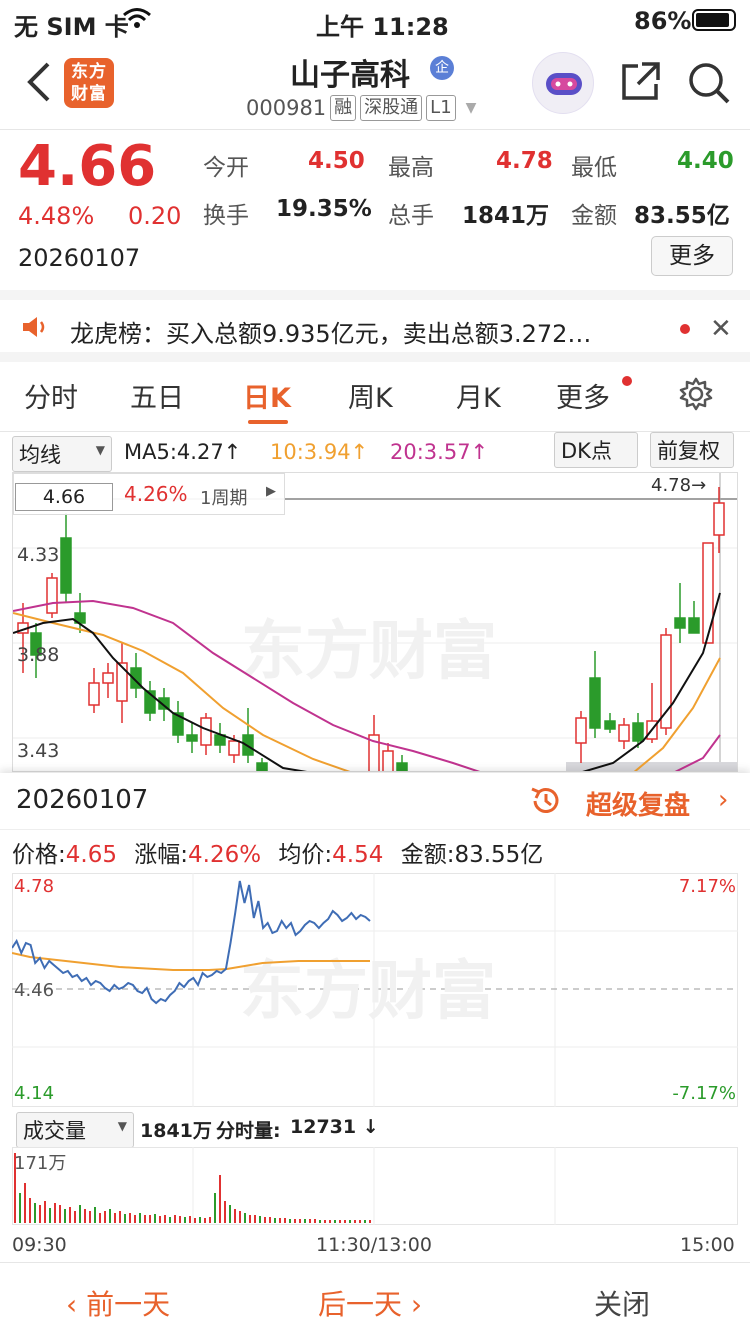 Image resolution: width=750 pixels, height=1334 pixels. What do you see at coordinates (64, 497) in the screenshot?
I see `cursor-price-tag: 4.66` at bounding box center [64, 497].